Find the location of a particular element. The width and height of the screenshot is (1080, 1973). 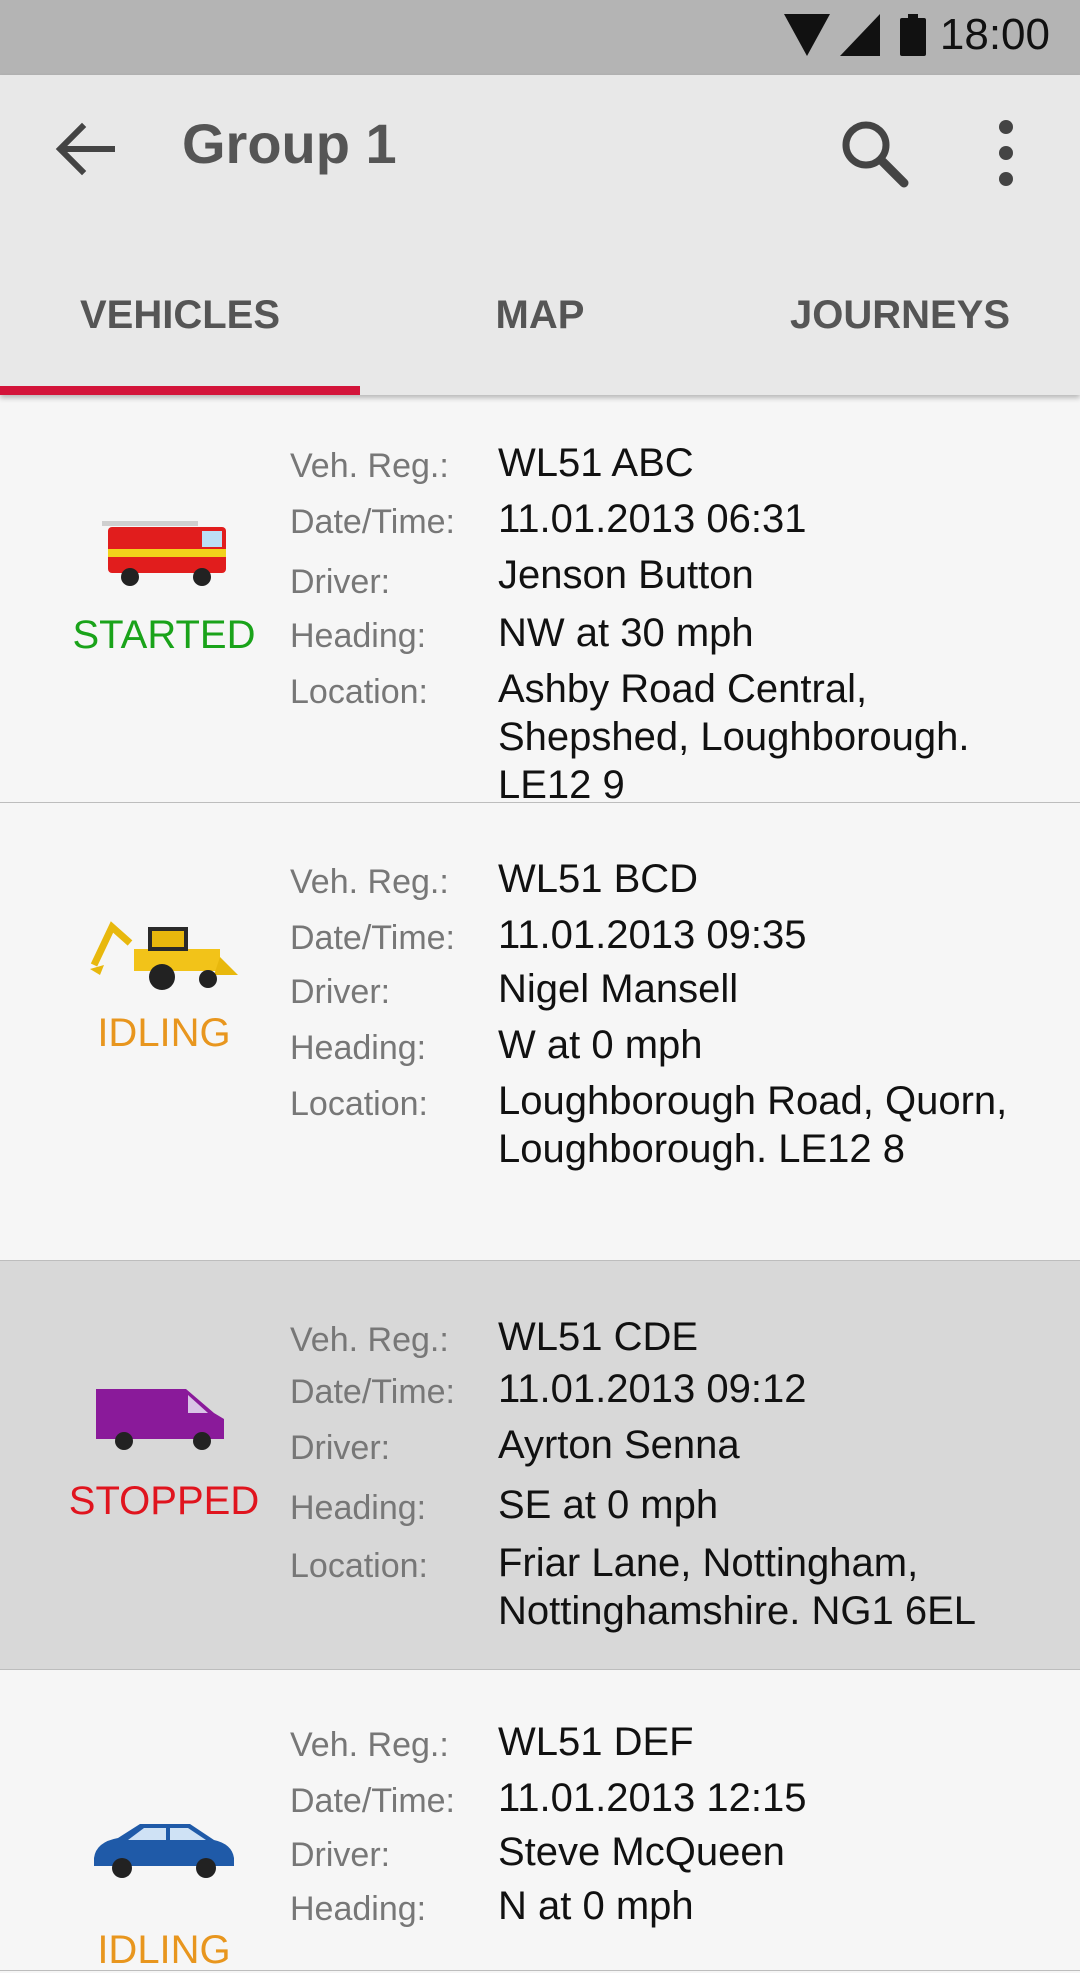

driver-value: Nigel Mansell is located at coordinates (618, 989).